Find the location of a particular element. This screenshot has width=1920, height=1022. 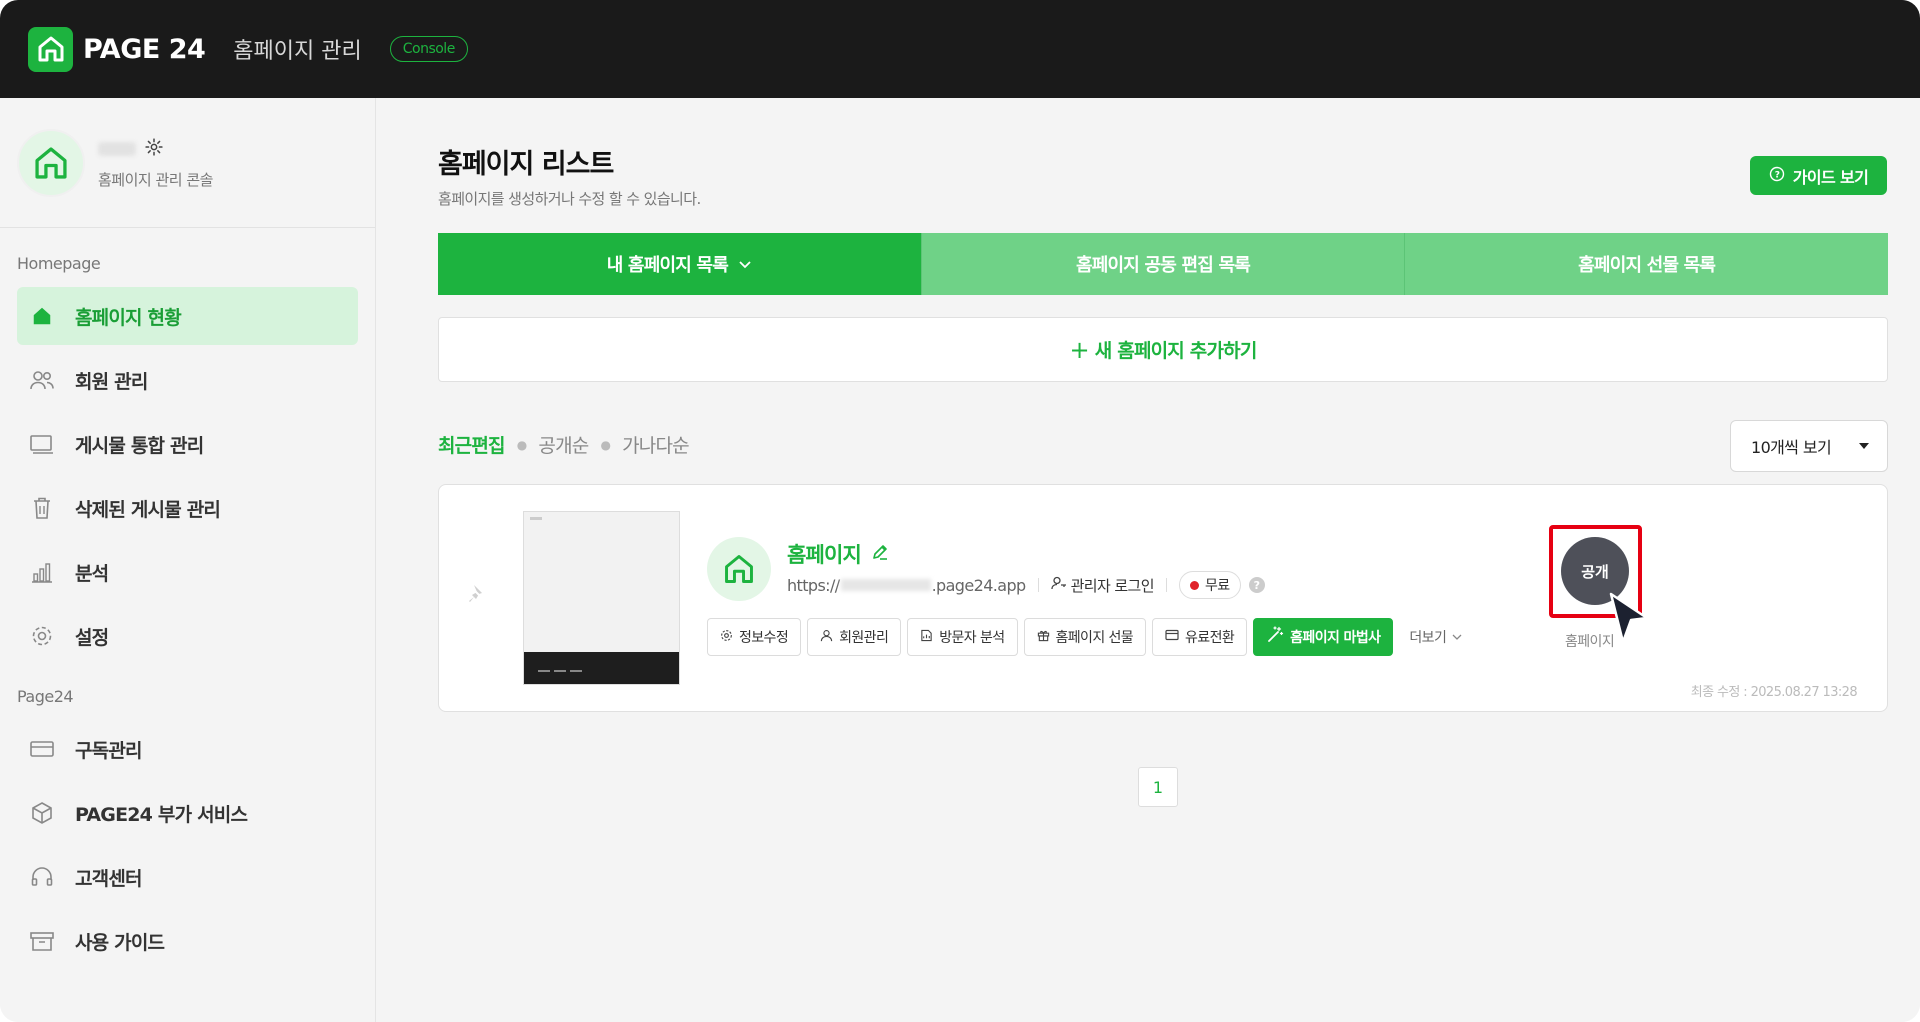

mouse-cursor-icon is located at coordinates (1629, 618).